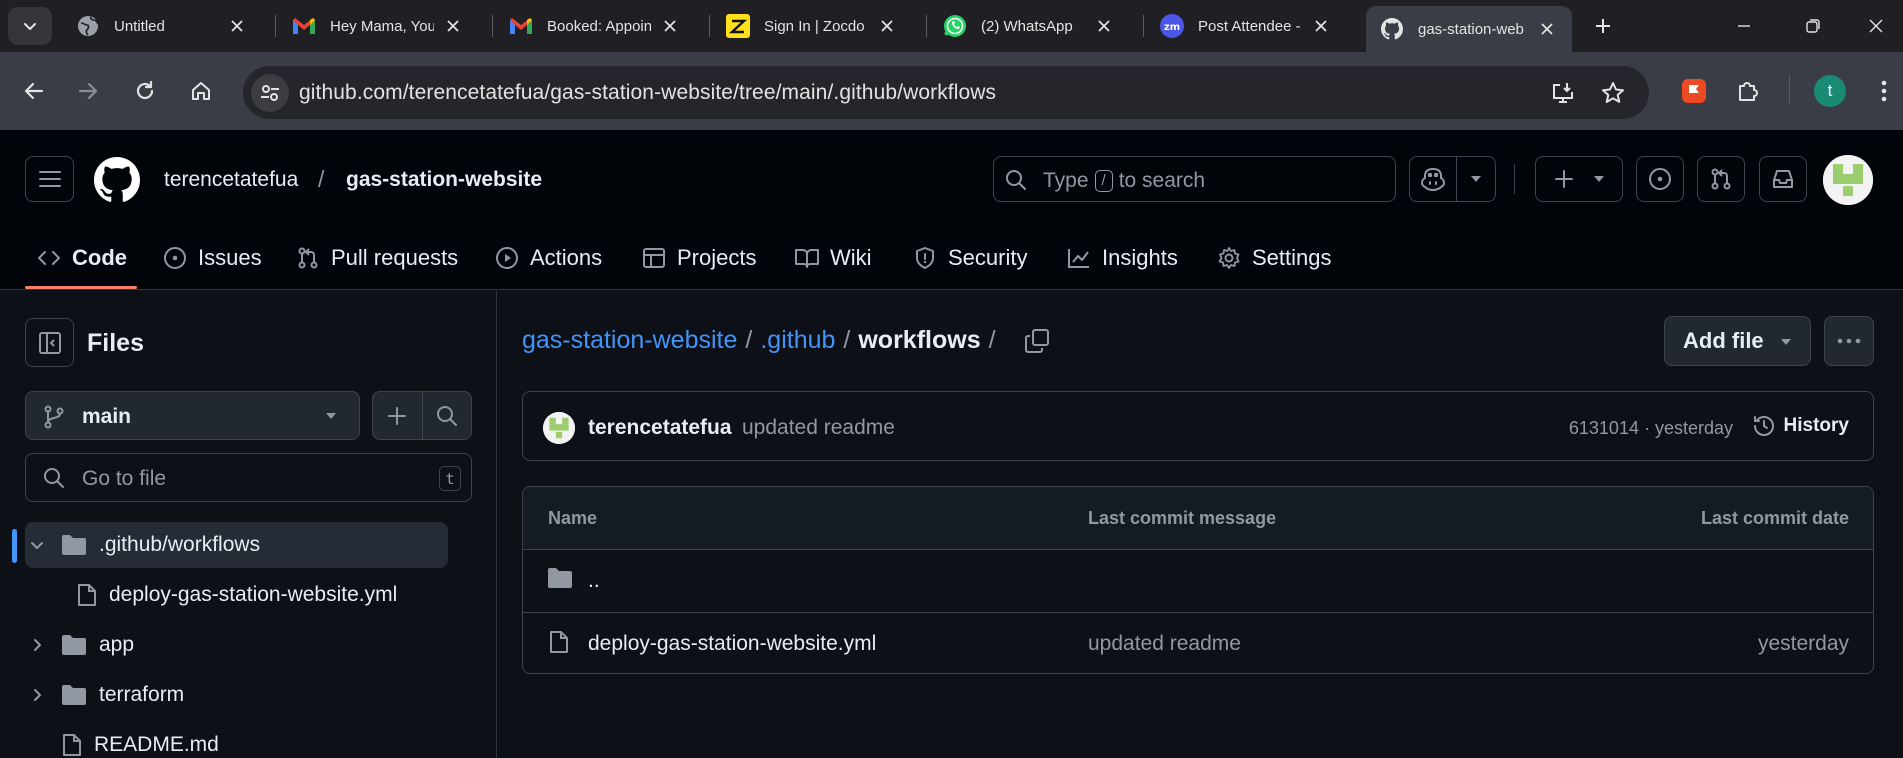 This screenshot has height=758, width=1903. What do you see at coordinates (1563, 93) in the screenshot?
I see `install-app-button` at bounding box center [1563, 93].